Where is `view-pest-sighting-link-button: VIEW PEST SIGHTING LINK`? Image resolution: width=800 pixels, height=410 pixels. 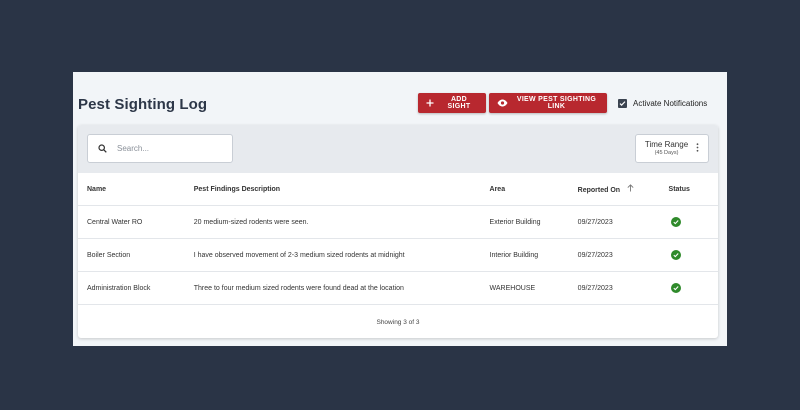
view-pest-sighting-link-button: VIEW PEST SIGHTING LINK is located at coordinates (548, 103).